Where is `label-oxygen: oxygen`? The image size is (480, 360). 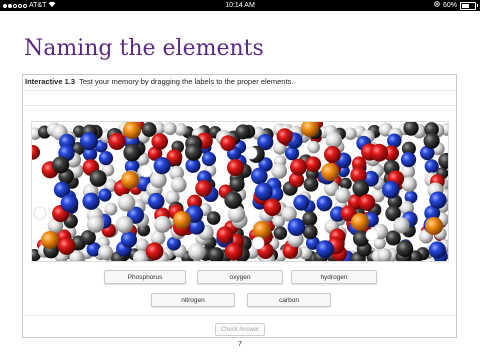 label-oxygen: oxygen is located at coordinates (240, 277).